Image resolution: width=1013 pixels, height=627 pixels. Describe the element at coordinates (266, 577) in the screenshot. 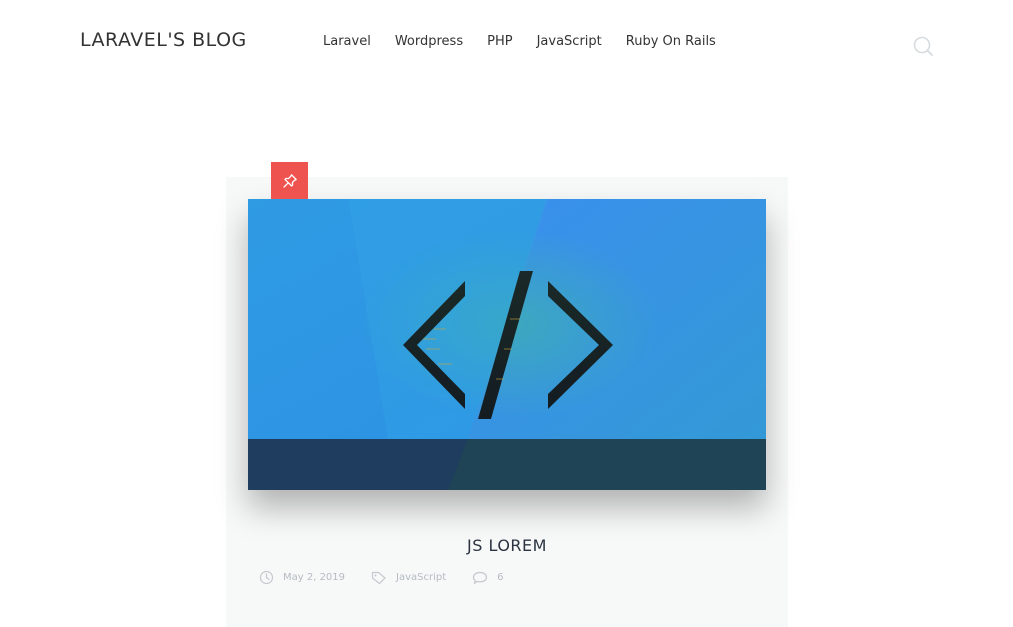

I see `clock-icon` at that location.